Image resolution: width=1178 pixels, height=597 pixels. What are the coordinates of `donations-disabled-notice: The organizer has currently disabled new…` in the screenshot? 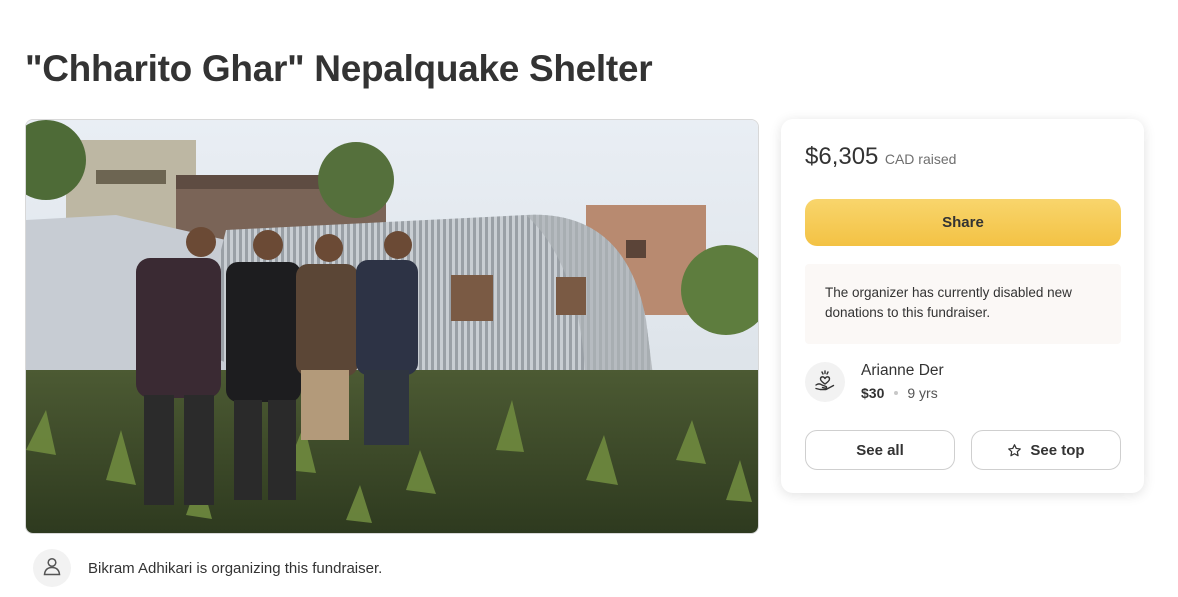 It's located at (963, 304).